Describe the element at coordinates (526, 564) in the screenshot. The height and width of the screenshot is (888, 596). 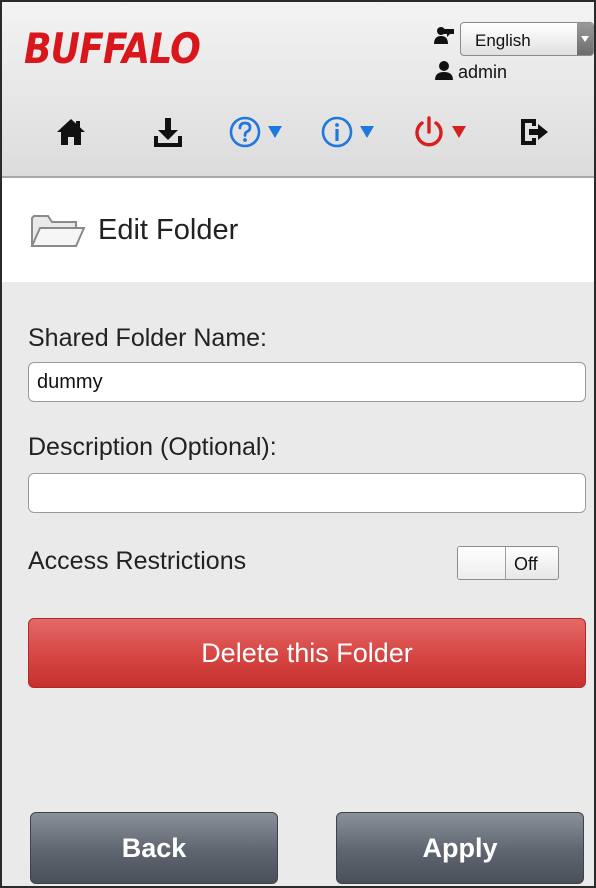
I see `toggle-state-label: Off` at that location.